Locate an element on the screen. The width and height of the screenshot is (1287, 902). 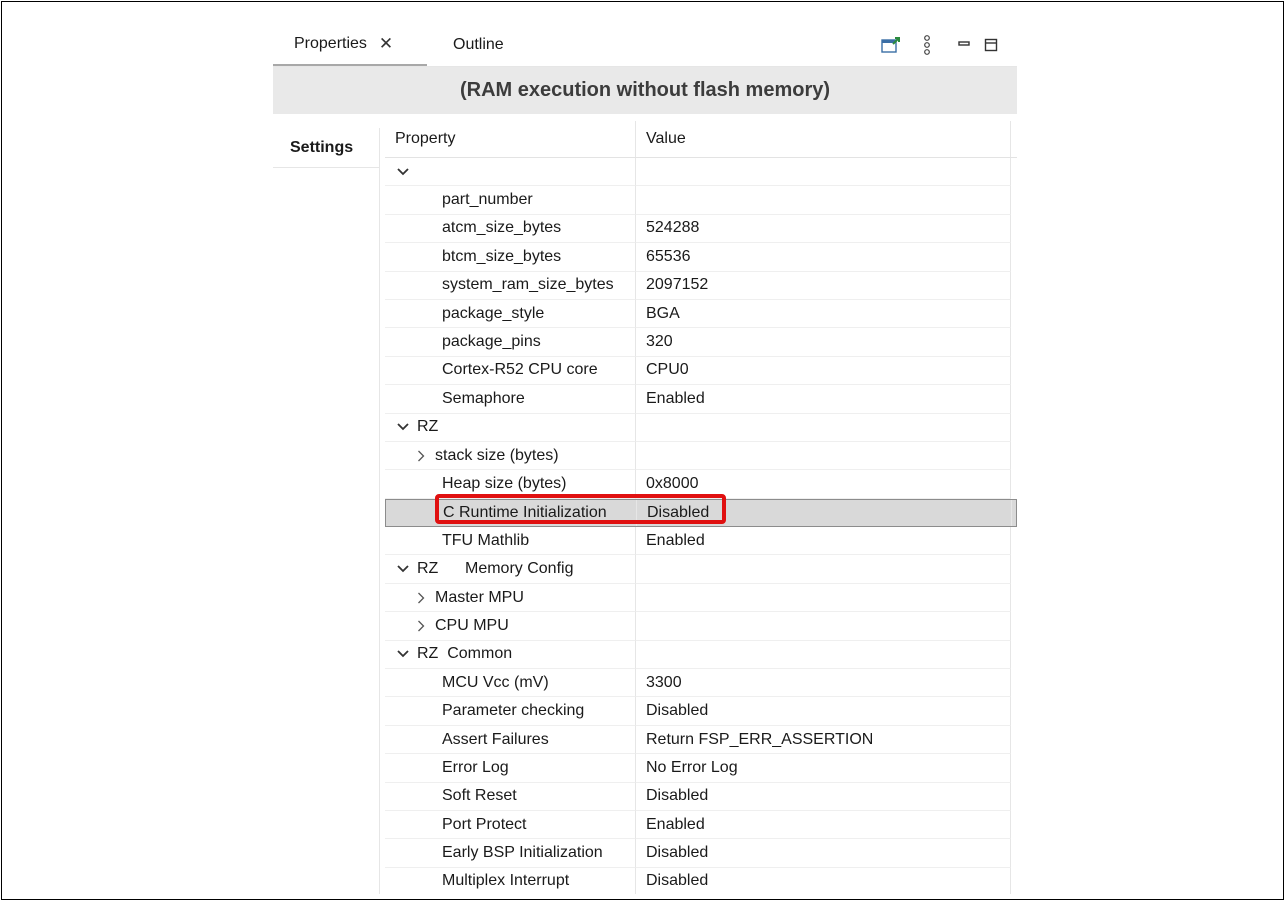
tab-outline: Outline is located at coordinates (478, 45).